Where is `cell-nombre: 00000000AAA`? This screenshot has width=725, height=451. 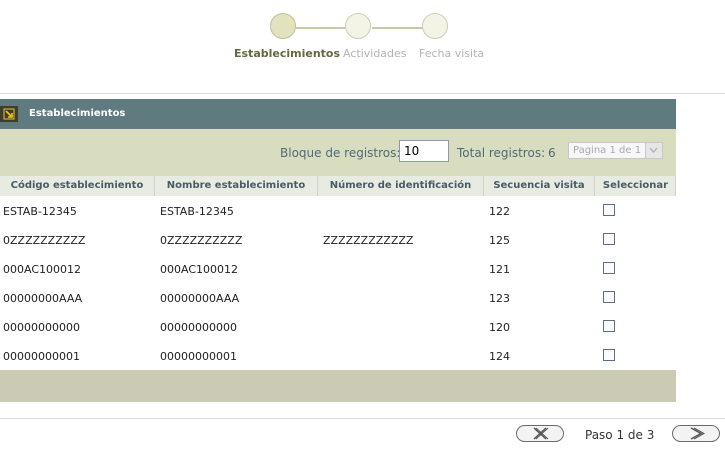
cell-nombre: 00000000AAA is located at coordinates (200, 298).